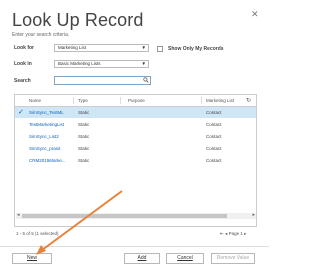 The image size is (320, 270). I want to click on table-row: SimSync_List2 Static Contact, so click(135, 136).